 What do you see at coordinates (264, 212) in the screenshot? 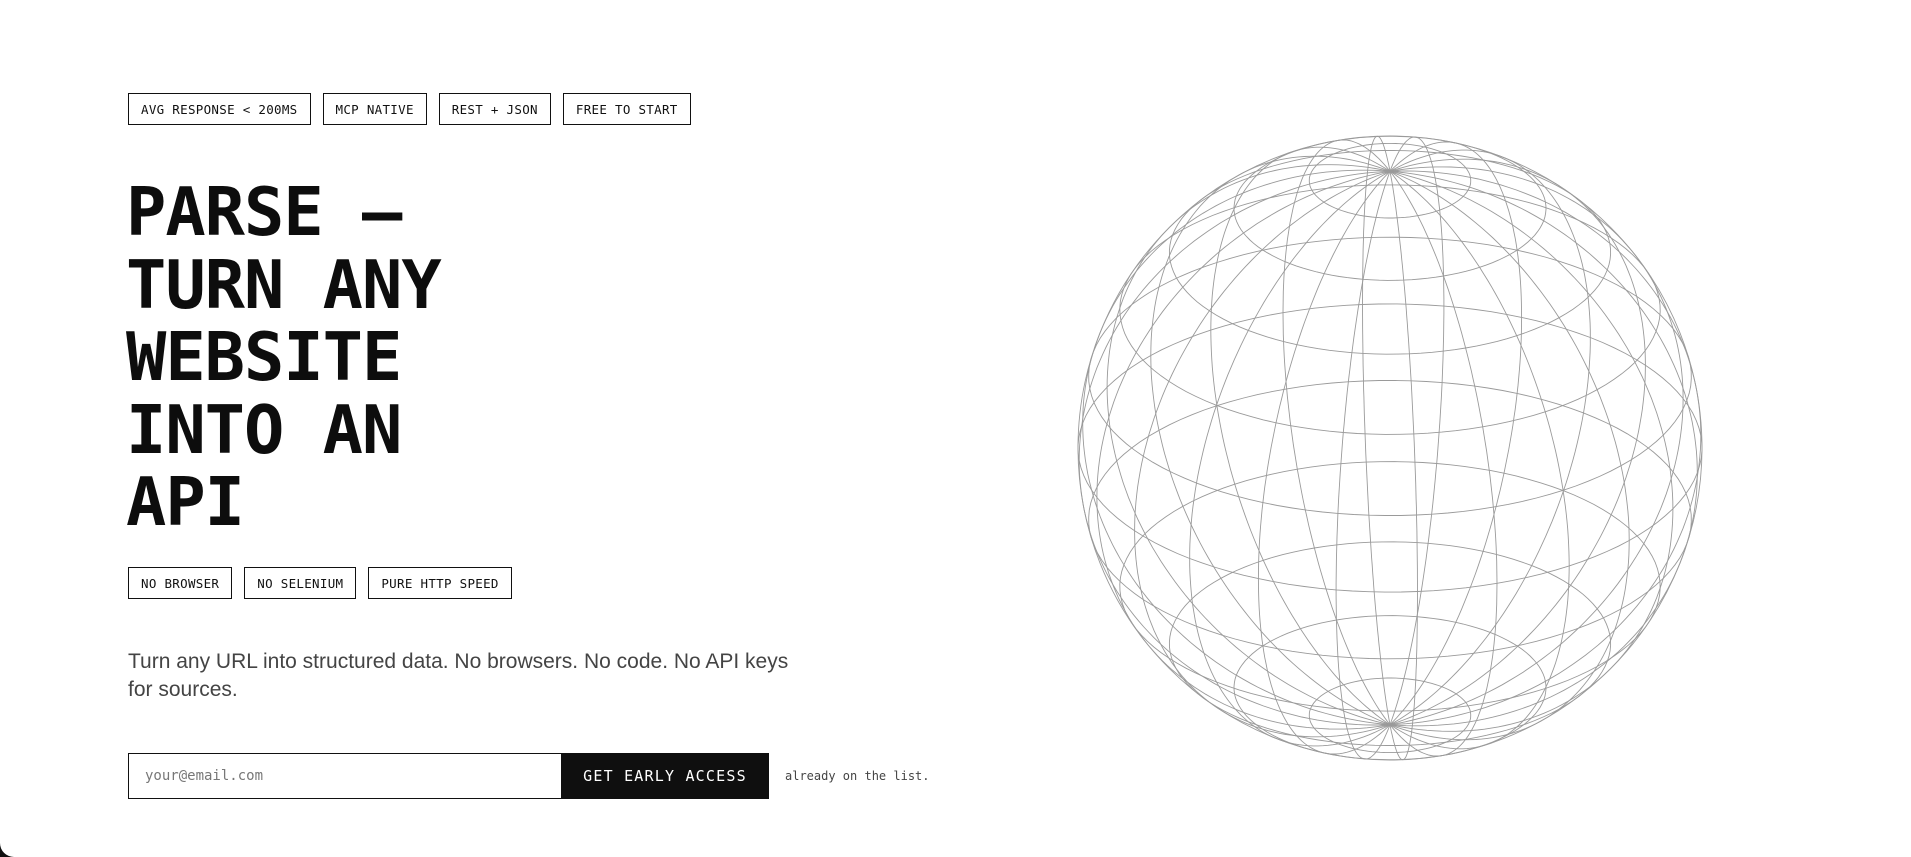
I see `headline-line: PARSE —` at bounding box center [264, 212].